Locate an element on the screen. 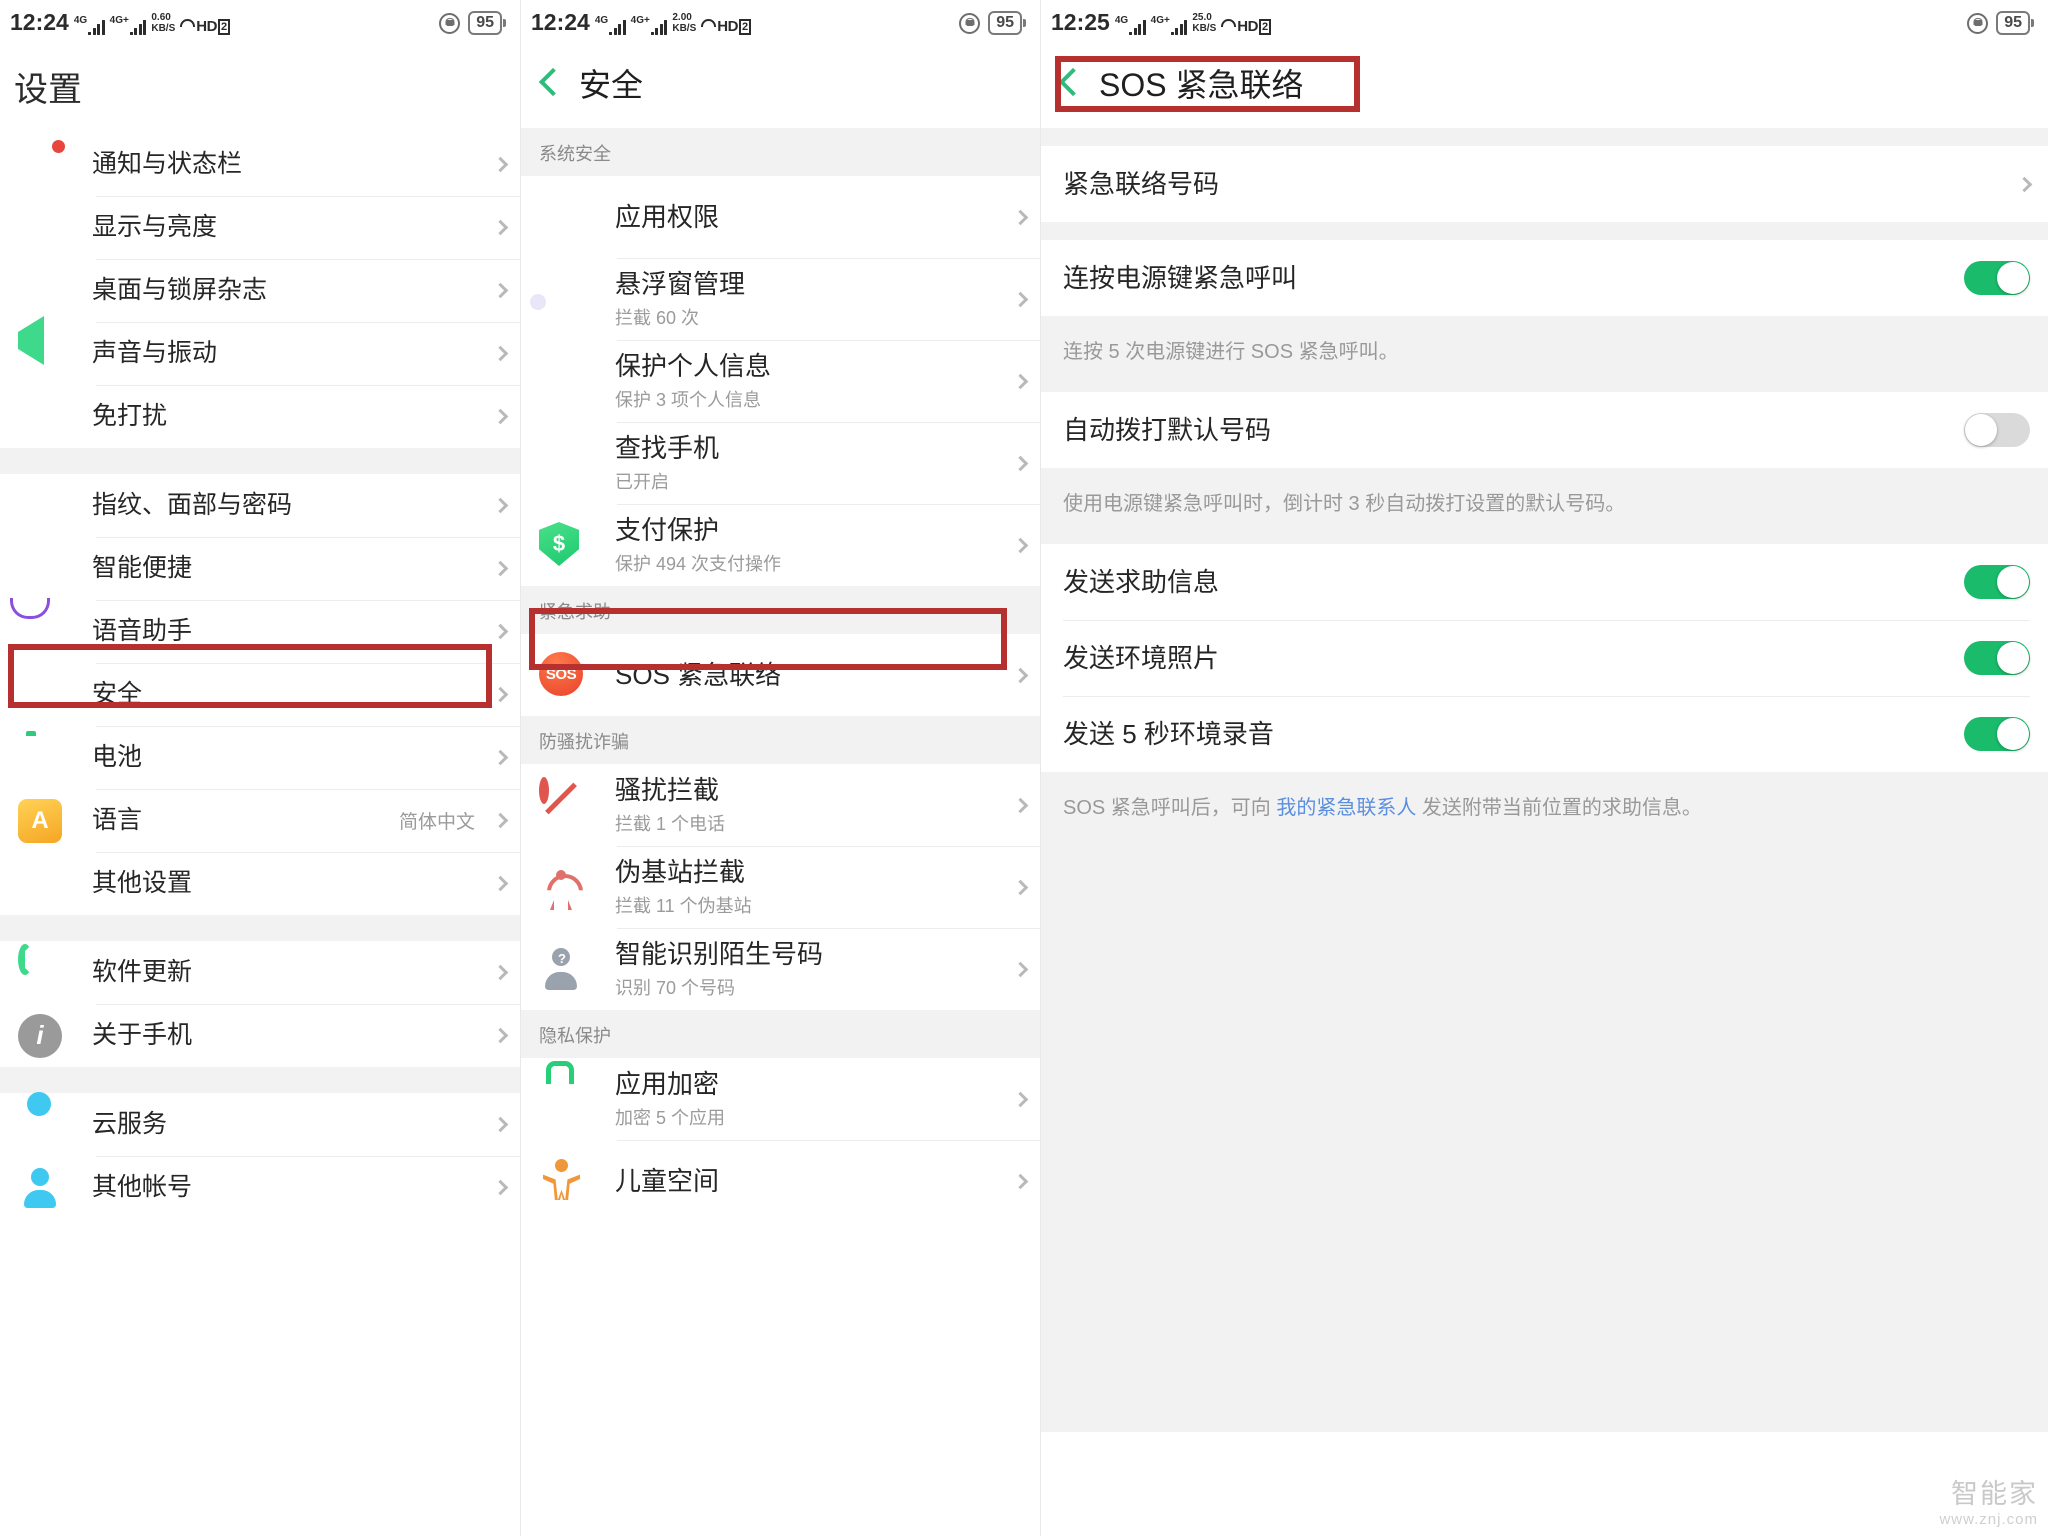 The height and width of the screenshot is (1536, 2048). row-subtitle: 识别 70 个号码 is located at coordinates (675, 988).